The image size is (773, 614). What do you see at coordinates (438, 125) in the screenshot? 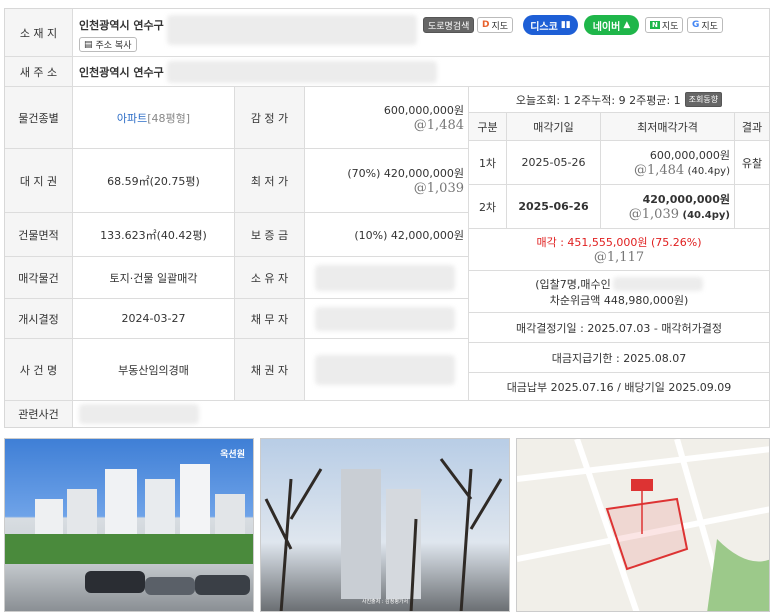
I see `appraisal-unit-price: @1,484` at bounding box center [438, 125].